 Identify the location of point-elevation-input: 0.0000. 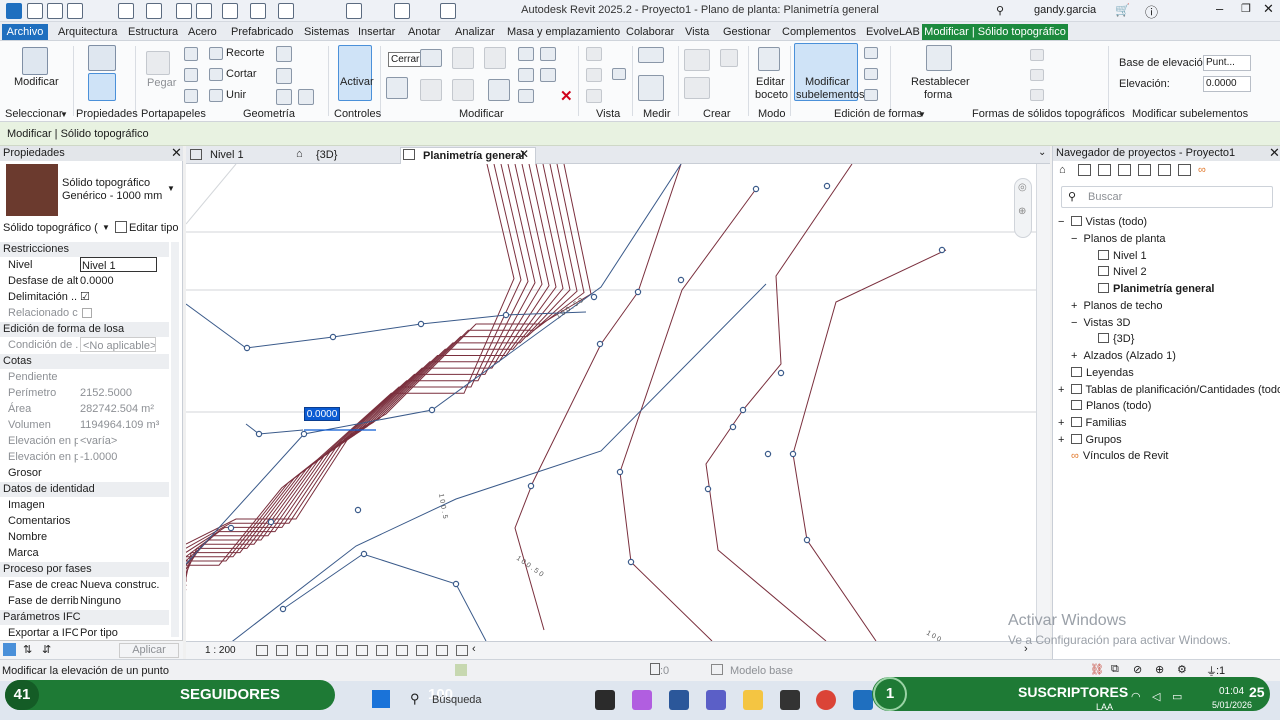
(322, 414).